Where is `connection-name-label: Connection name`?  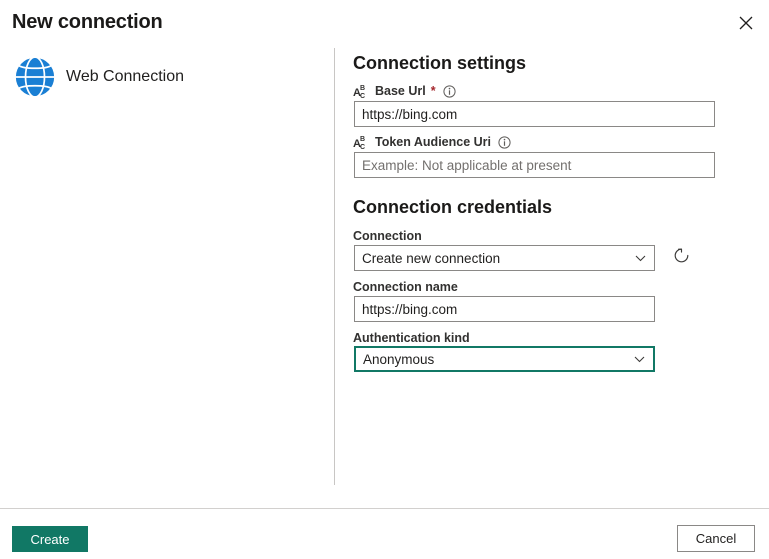
connection-name-label: Connection name is located at coordinates (405, 287).